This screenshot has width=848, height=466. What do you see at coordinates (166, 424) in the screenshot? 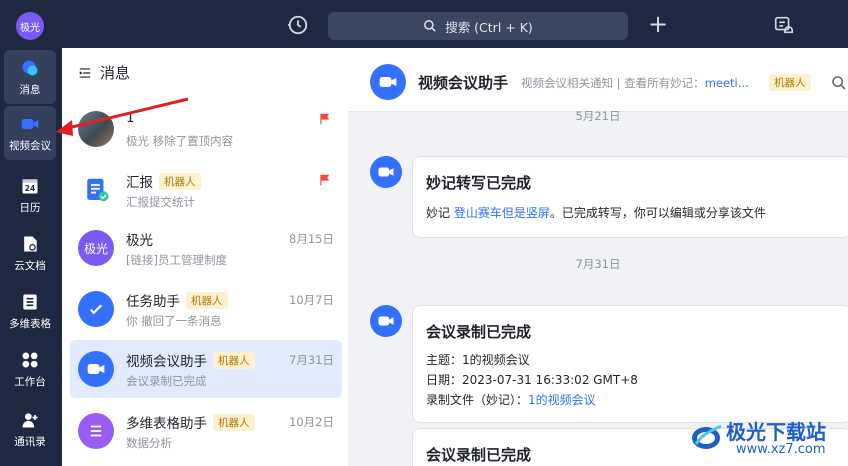
I see `conversation-title: 多维表格助手` at bounding box center [166, 424].